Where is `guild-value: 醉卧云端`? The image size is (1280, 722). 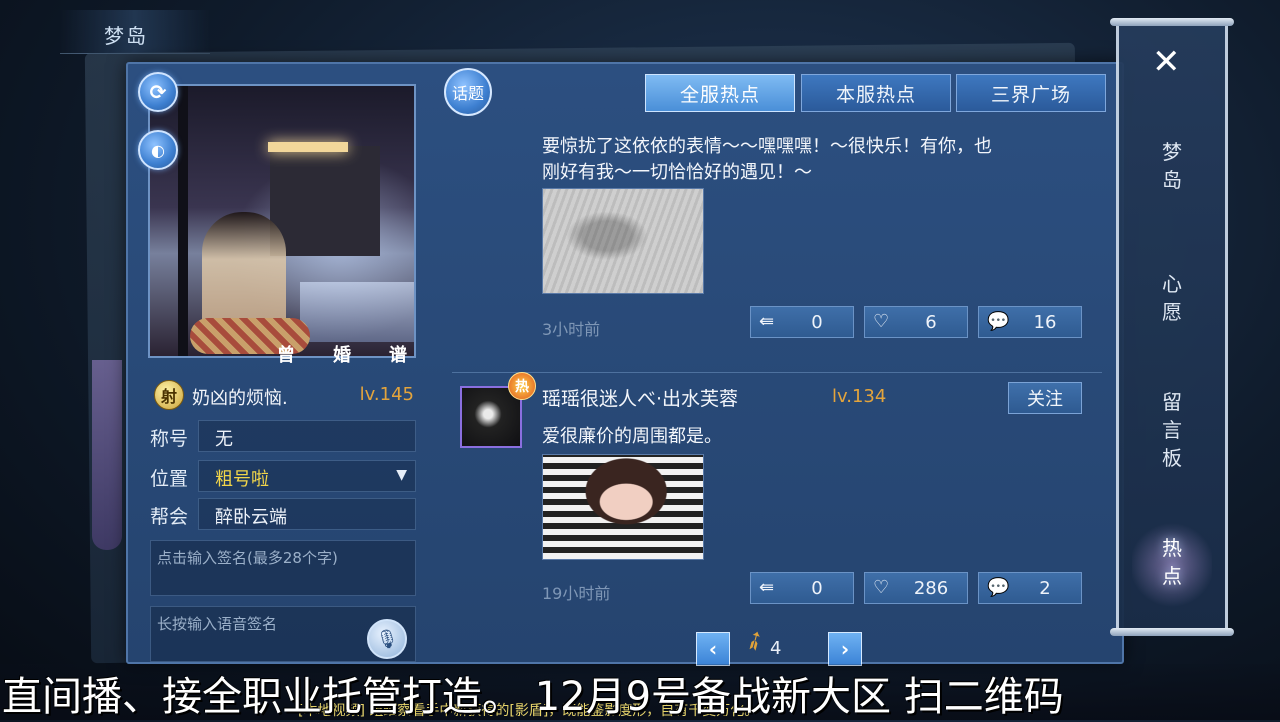 guild-value: 醉卧云端 is located at coordinates (307, 514).